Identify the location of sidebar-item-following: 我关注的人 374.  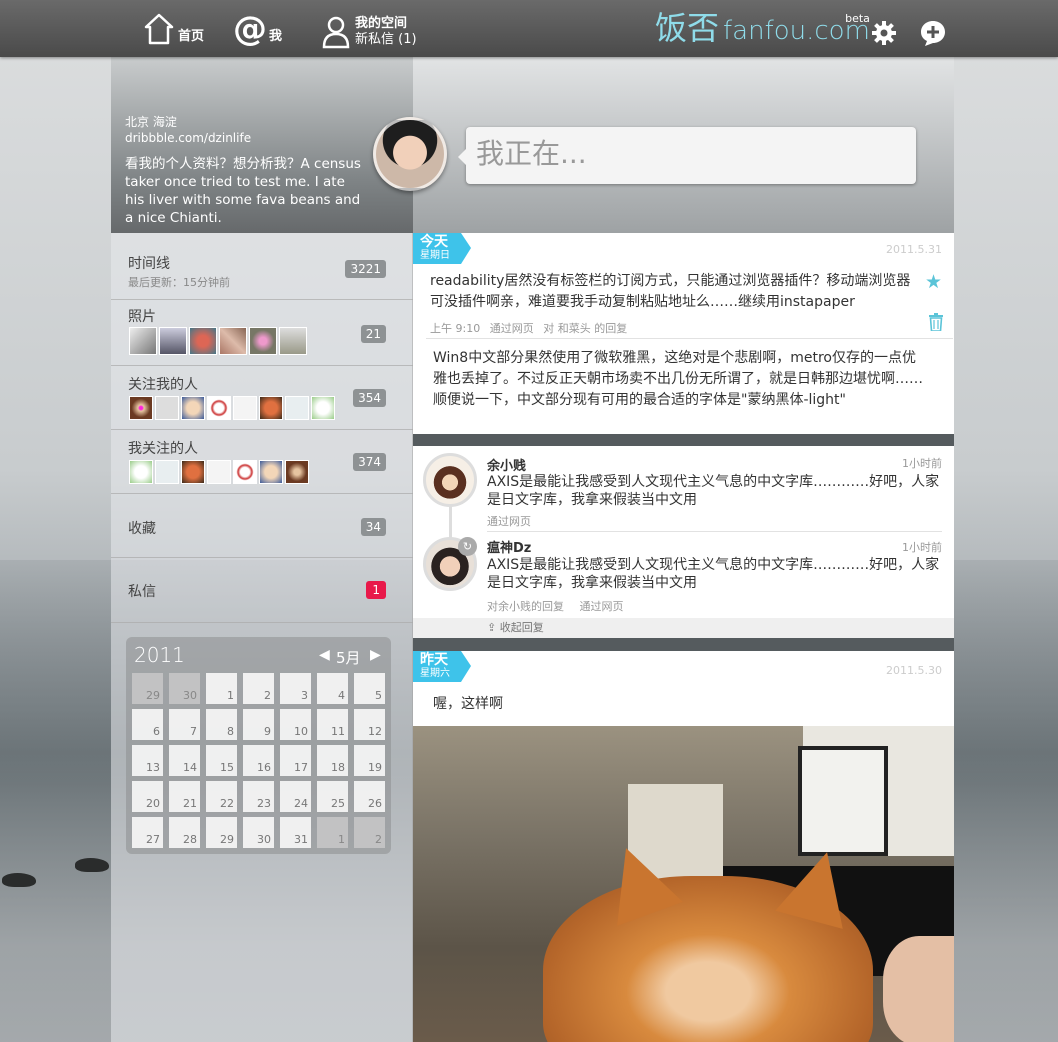
(262, 462).